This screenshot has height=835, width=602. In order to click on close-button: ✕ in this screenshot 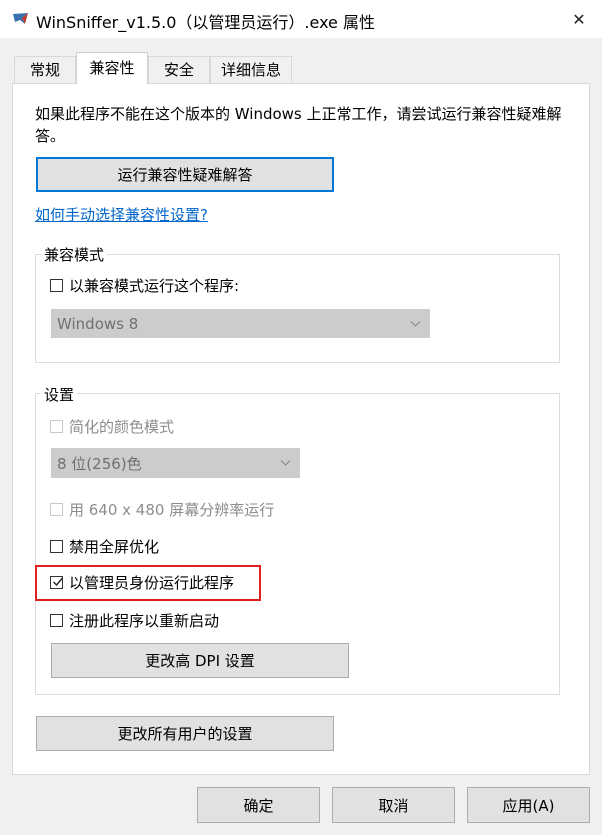, I will do `click(579, 19)`.